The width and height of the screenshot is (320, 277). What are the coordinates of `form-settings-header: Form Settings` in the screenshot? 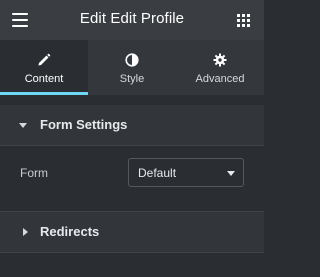 It's located at (132, 125).